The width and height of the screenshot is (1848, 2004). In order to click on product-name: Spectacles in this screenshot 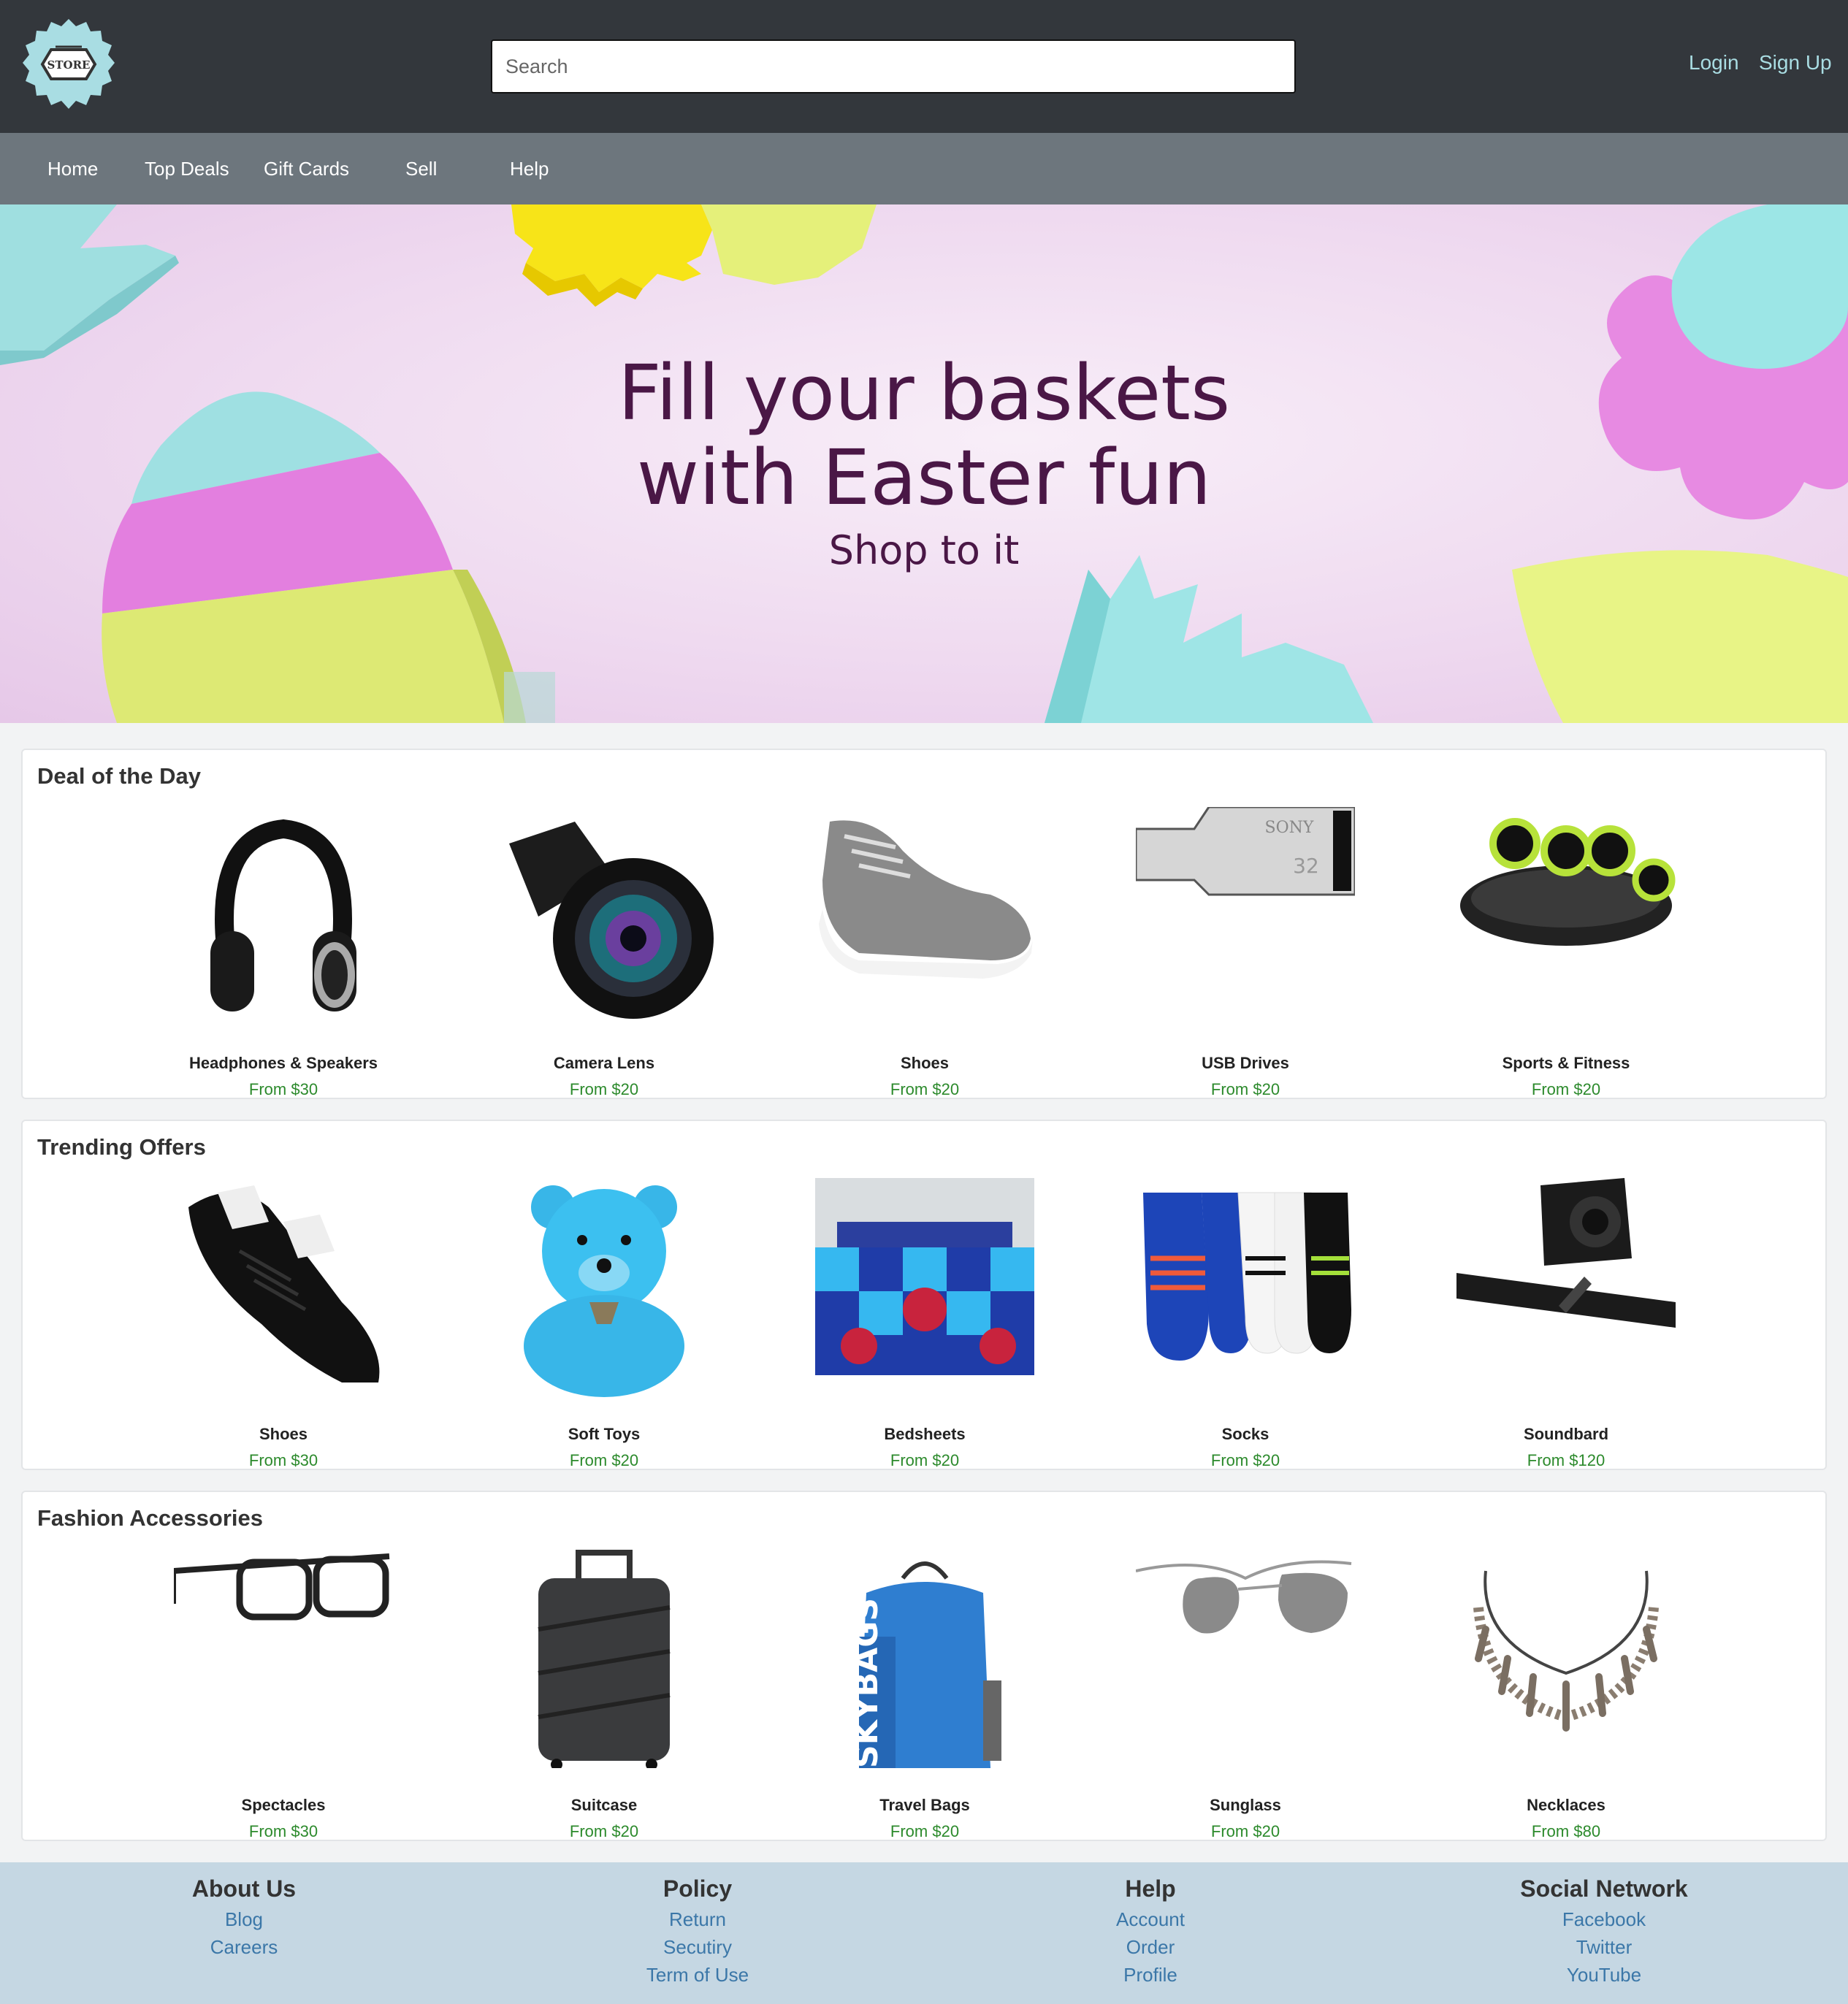, I will do `click(283, 1805)`.